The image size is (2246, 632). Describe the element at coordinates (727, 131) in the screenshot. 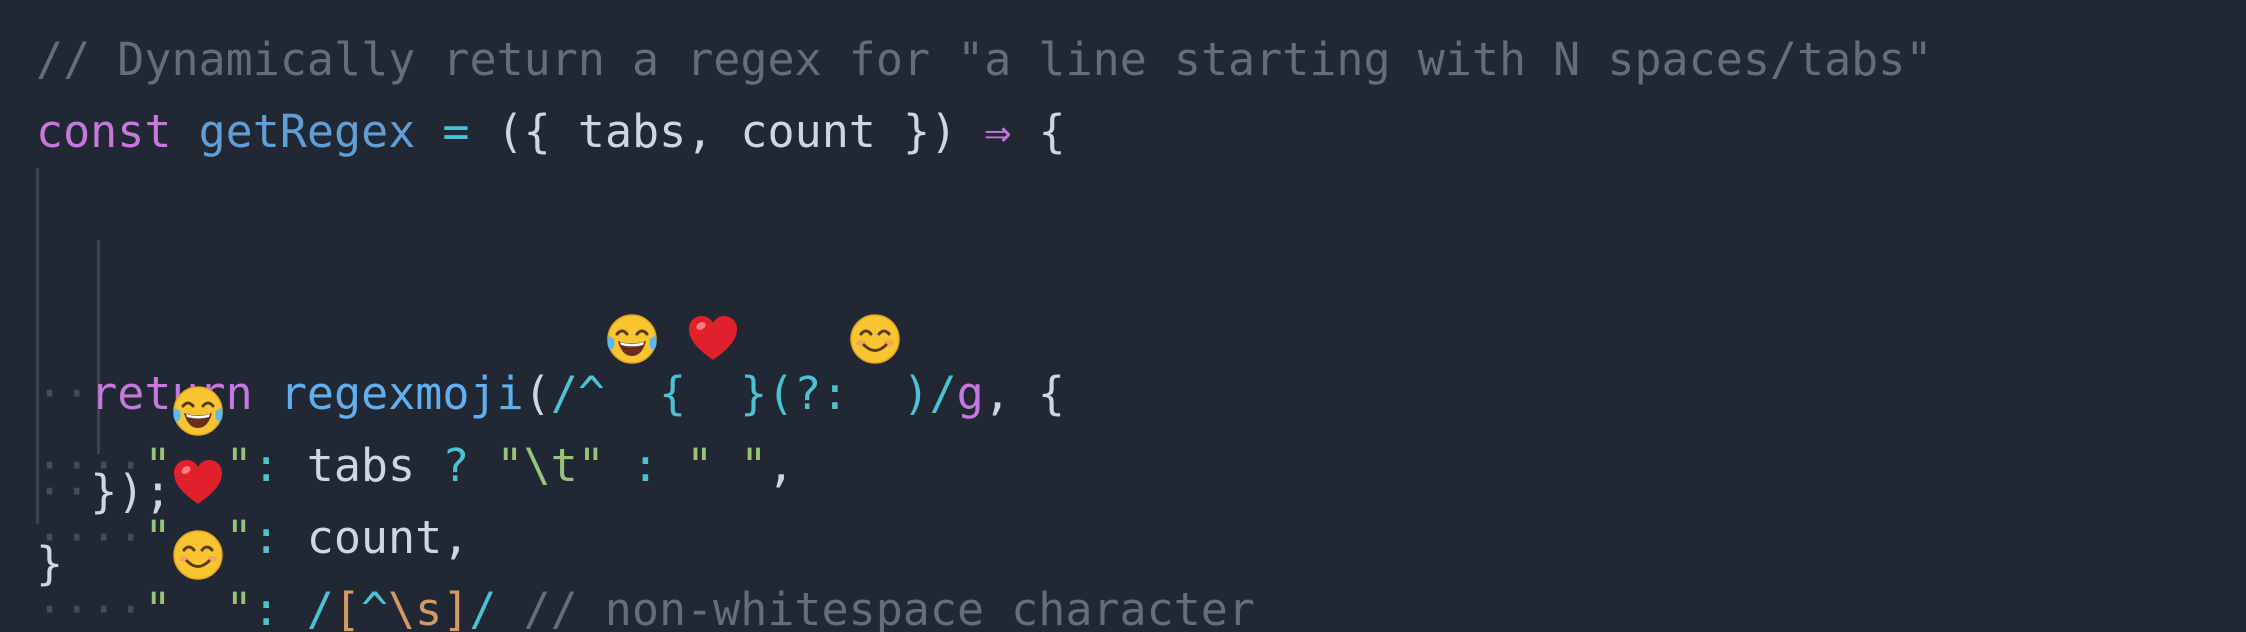

I see `token-plain: ({ tabs, count })` at that location.